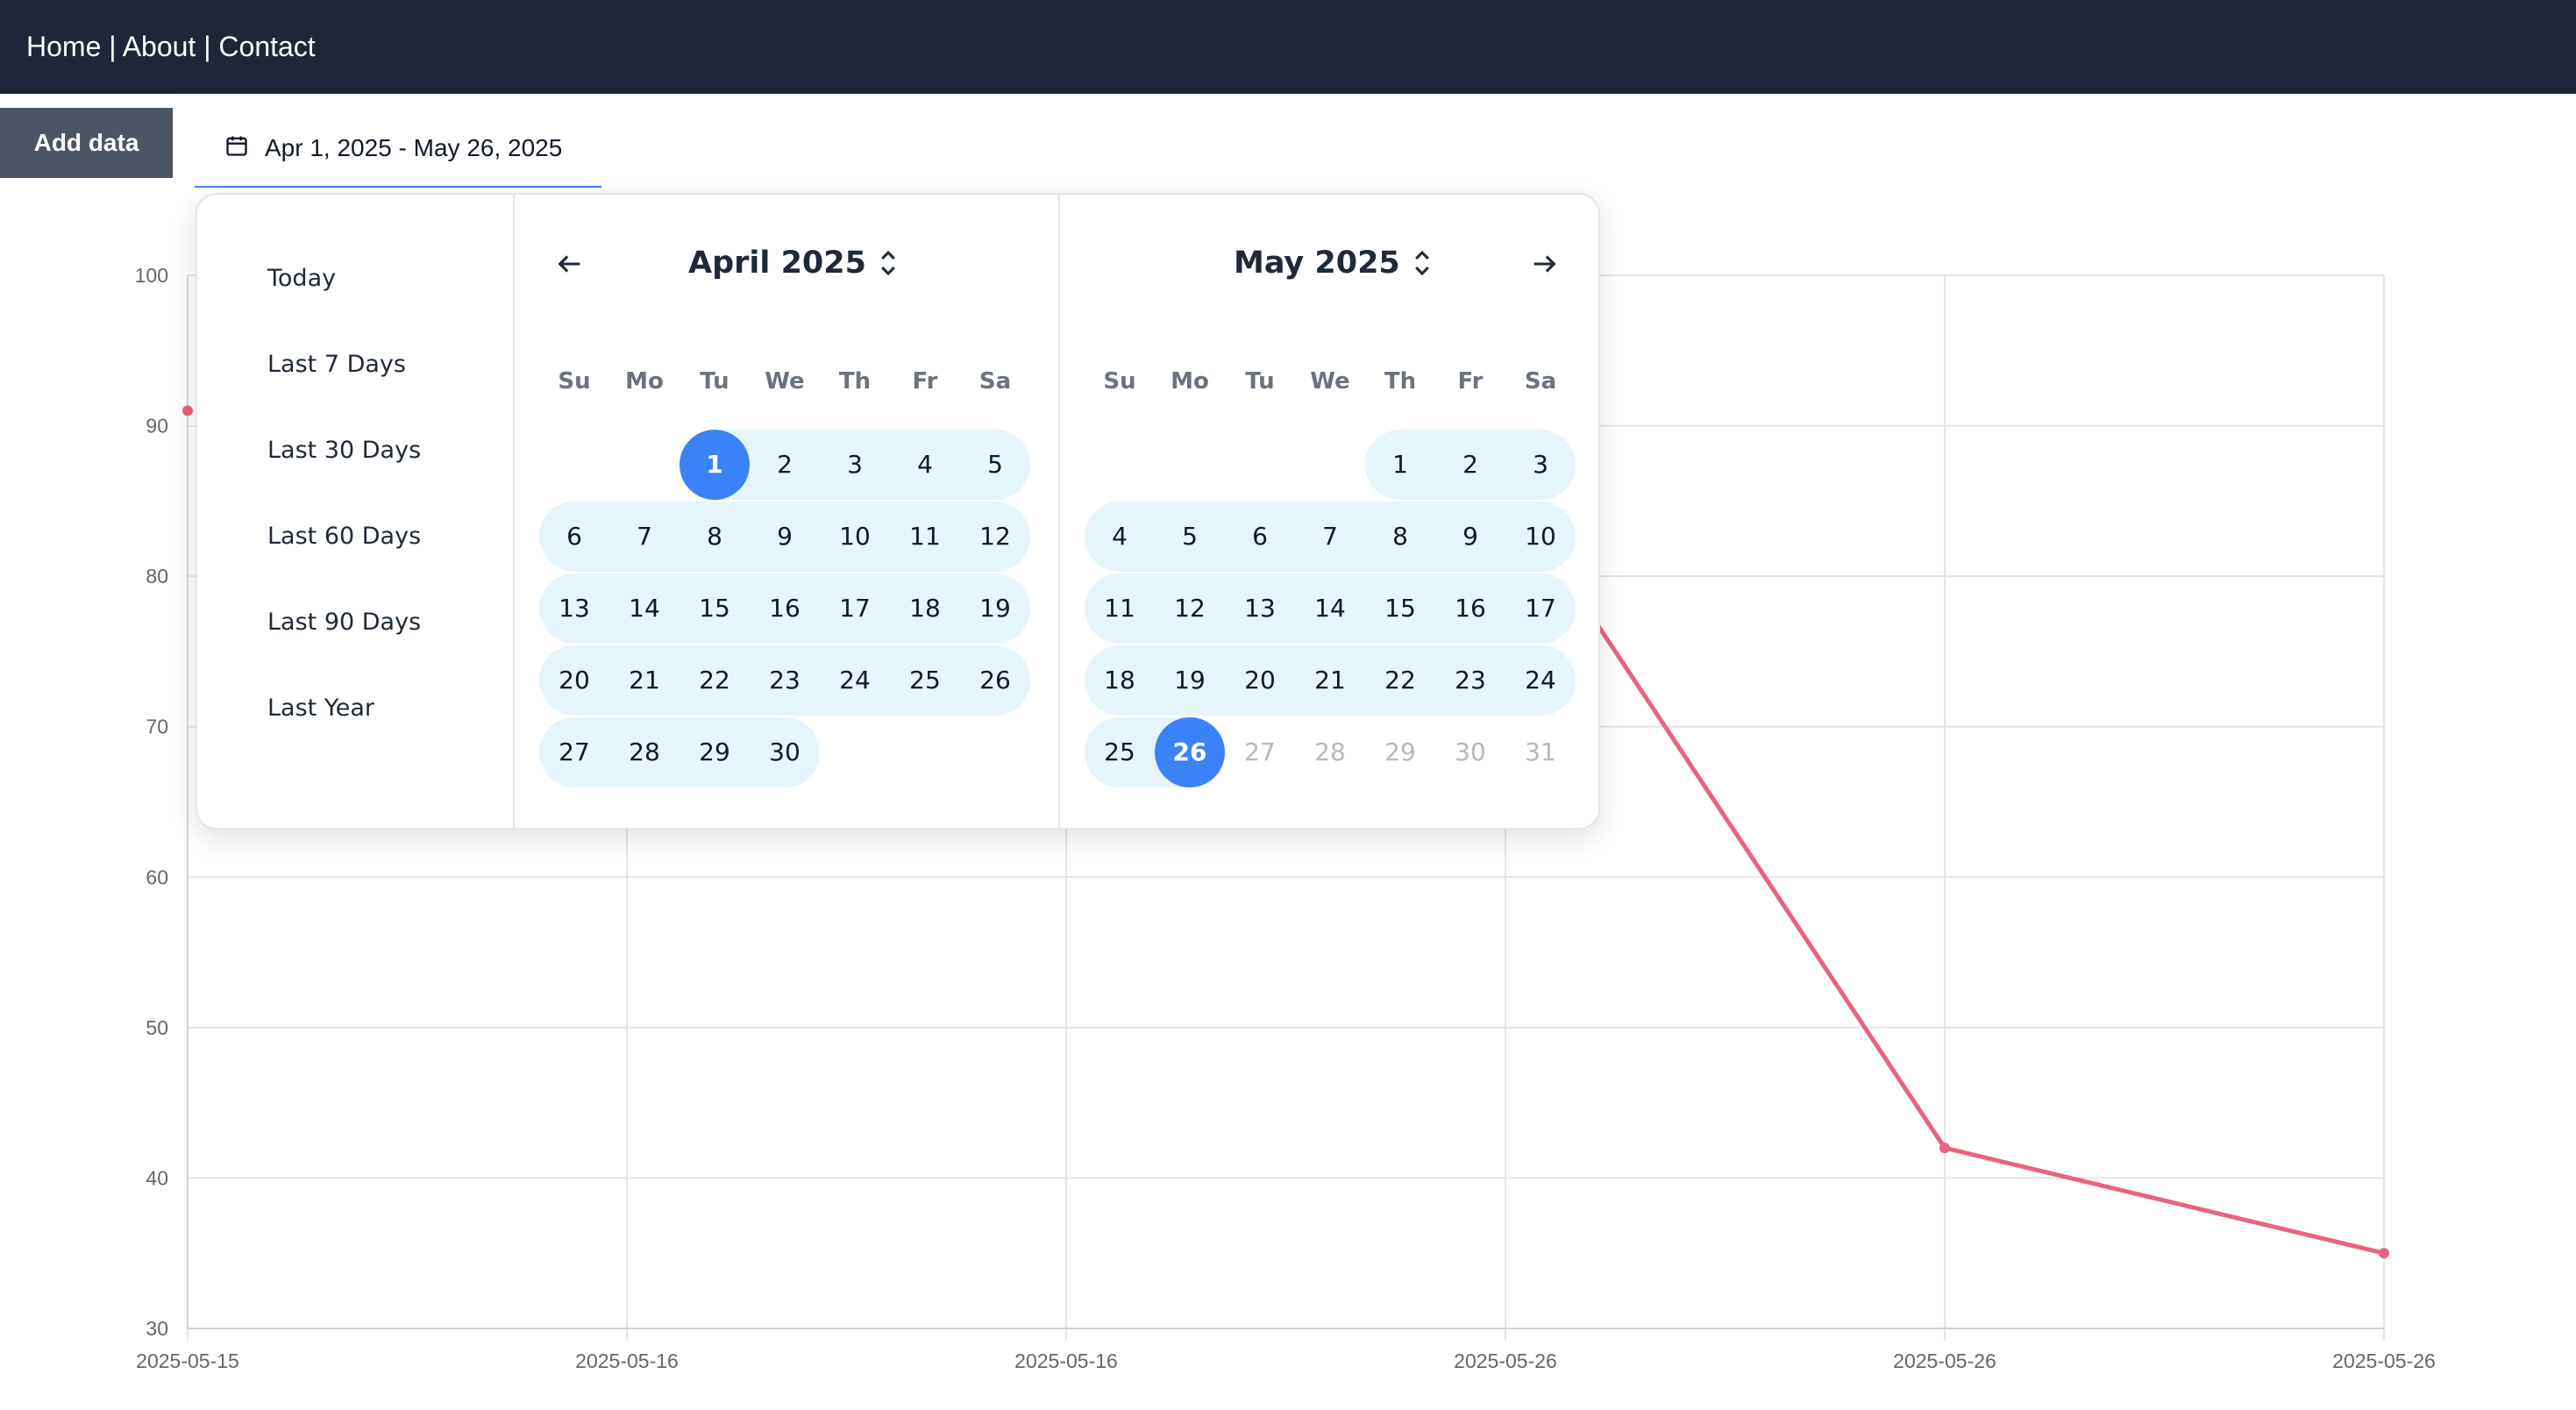 This screenshot has height=1410, width=2576. What do you see at coordinates (1505, 1361) in the screenshot?
I see `x-tick-label: 2025-05-26` at bounding box center [1505, 1361].